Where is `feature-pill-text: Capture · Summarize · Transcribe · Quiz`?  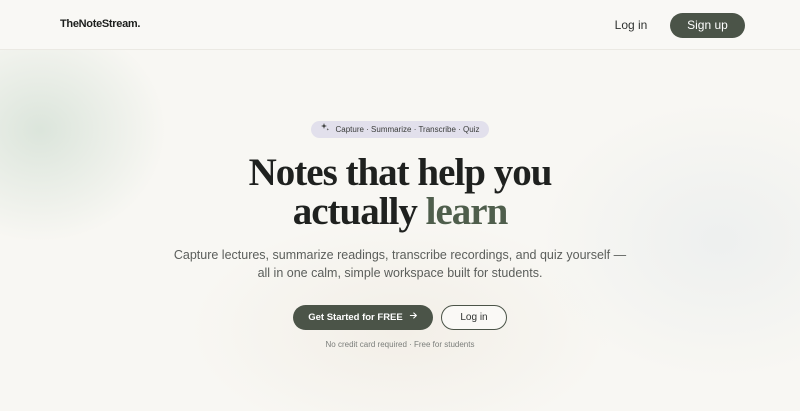 feature-pill-text: Capture · Summarize · Transcribe · Quiz is located at coordinates (407, 129).